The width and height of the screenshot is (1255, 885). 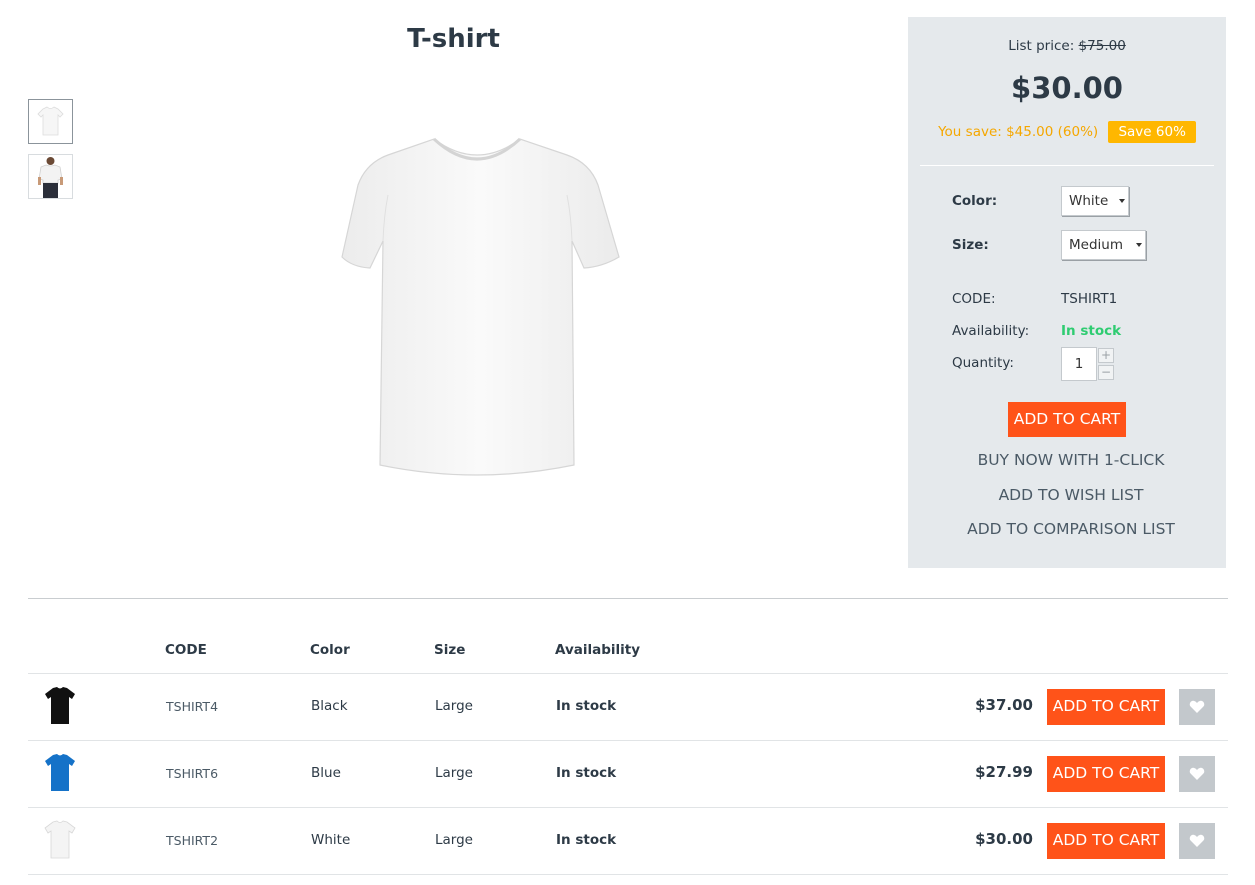 I want to click on size-select: Medium, so click(x=1103, y=245).